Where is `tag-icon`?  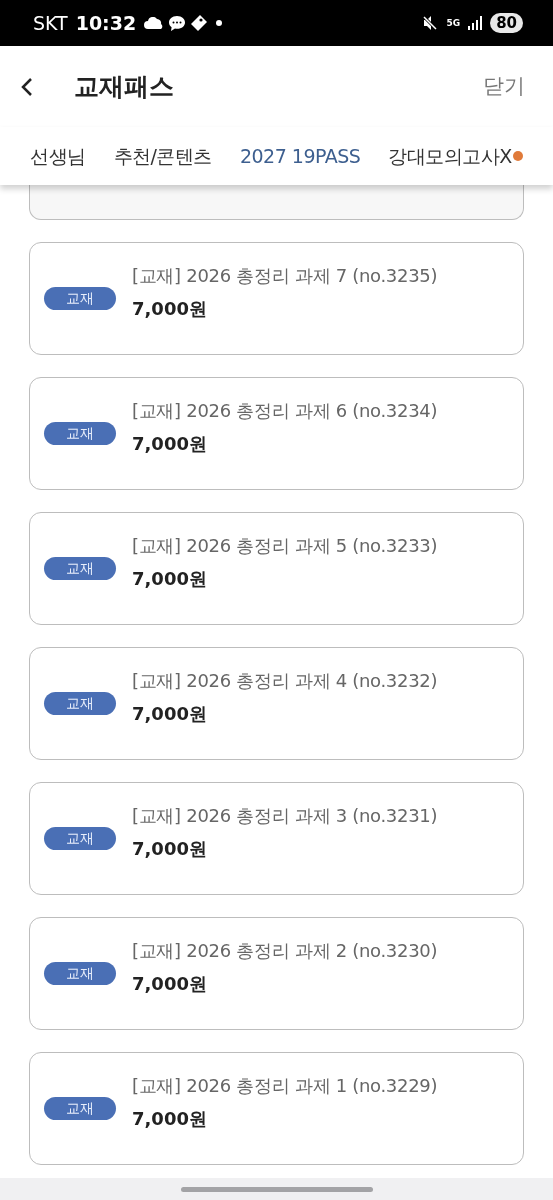 tag-icon is located at coordinates (199, 23).